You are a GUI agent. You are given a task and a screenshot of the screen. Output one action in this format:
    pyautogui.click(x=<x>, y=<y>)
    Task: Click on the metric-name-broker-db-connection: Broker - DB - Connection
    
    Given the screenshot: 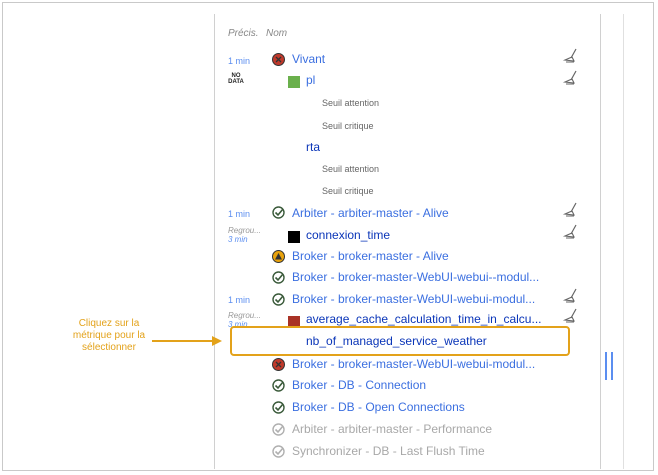 What is the action you would take?
    pyautogui.click(x=359, y=385)
    